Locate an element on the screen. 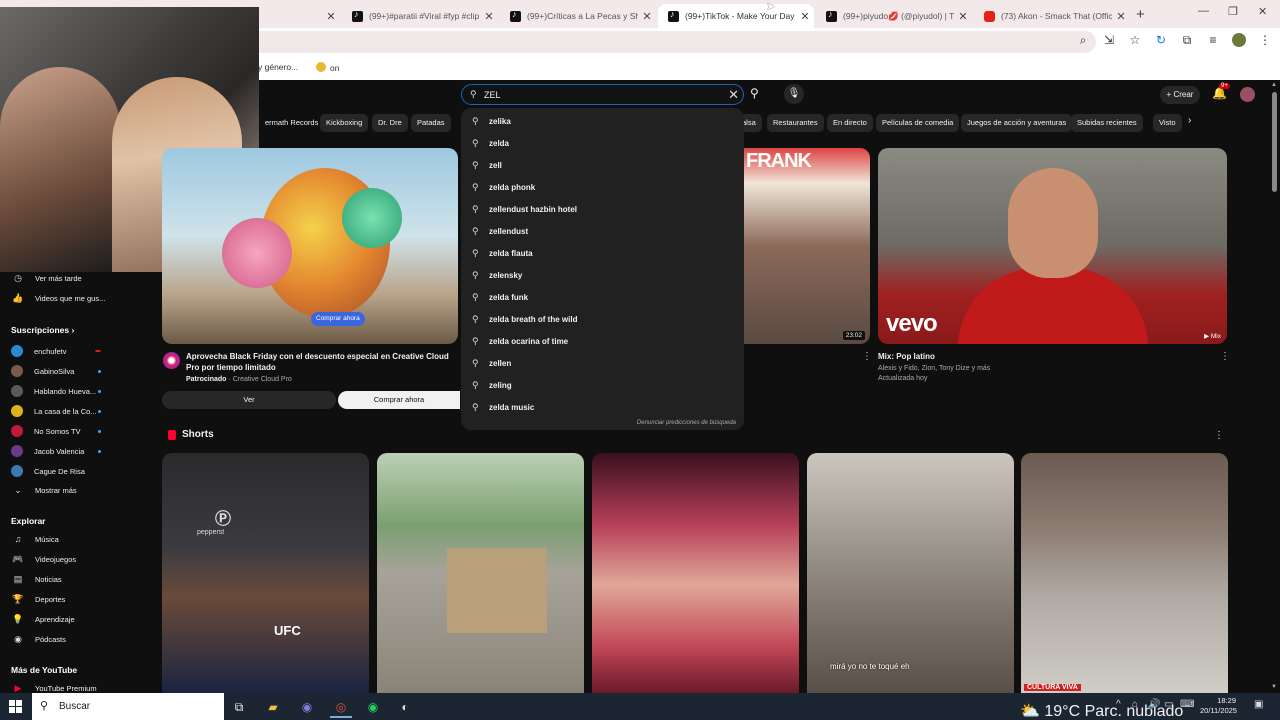 The image size is (1280, 720). close-window-icon: ✕ is located at coordinates (1262, 11).